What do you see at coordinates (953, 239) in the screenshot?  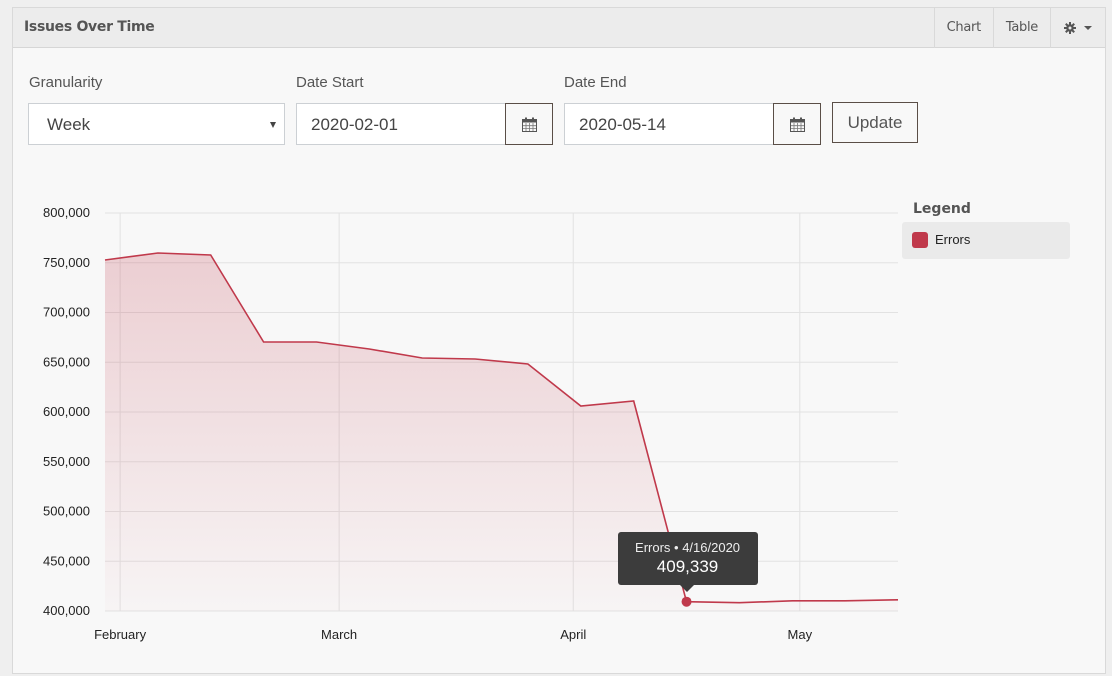 I see `legend-label: Errors` at bounding box center [953, 239].